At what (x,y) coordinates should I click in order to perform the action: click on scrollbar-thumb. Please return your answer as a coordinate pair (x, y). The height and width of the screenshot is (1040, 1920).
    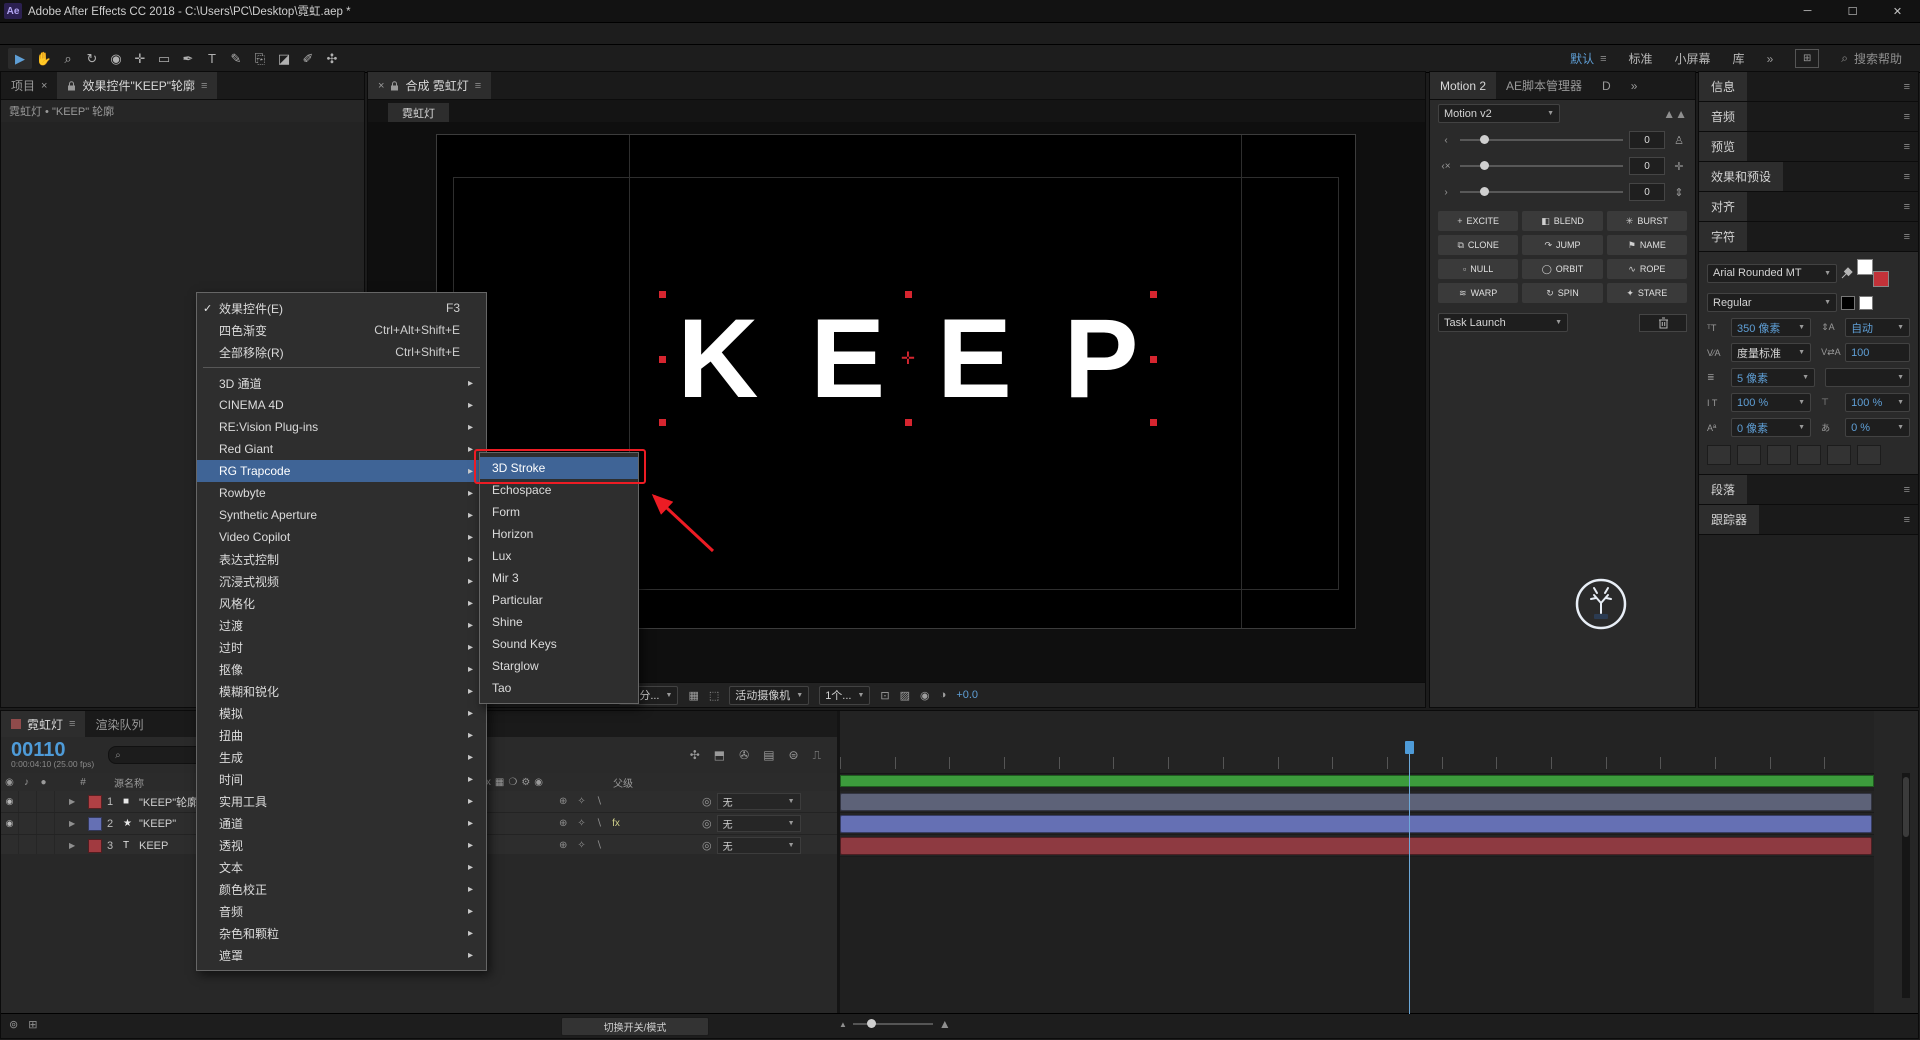
    Looking at the image, I should click on (1906, 807).